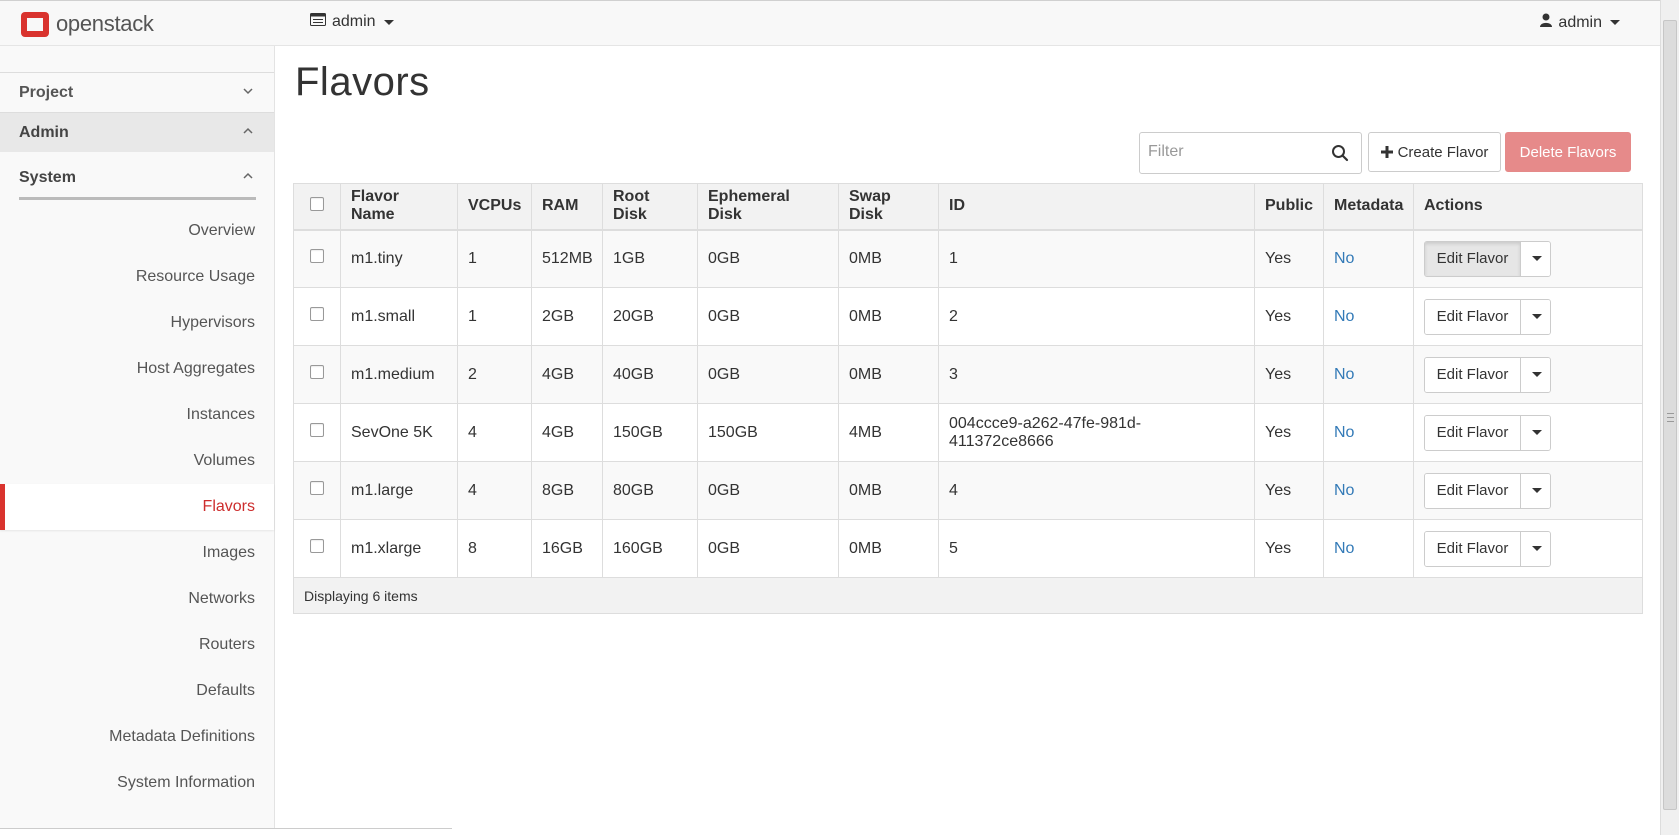  I want to click on sidebar-item-overview: Overview, so click(137, 231).